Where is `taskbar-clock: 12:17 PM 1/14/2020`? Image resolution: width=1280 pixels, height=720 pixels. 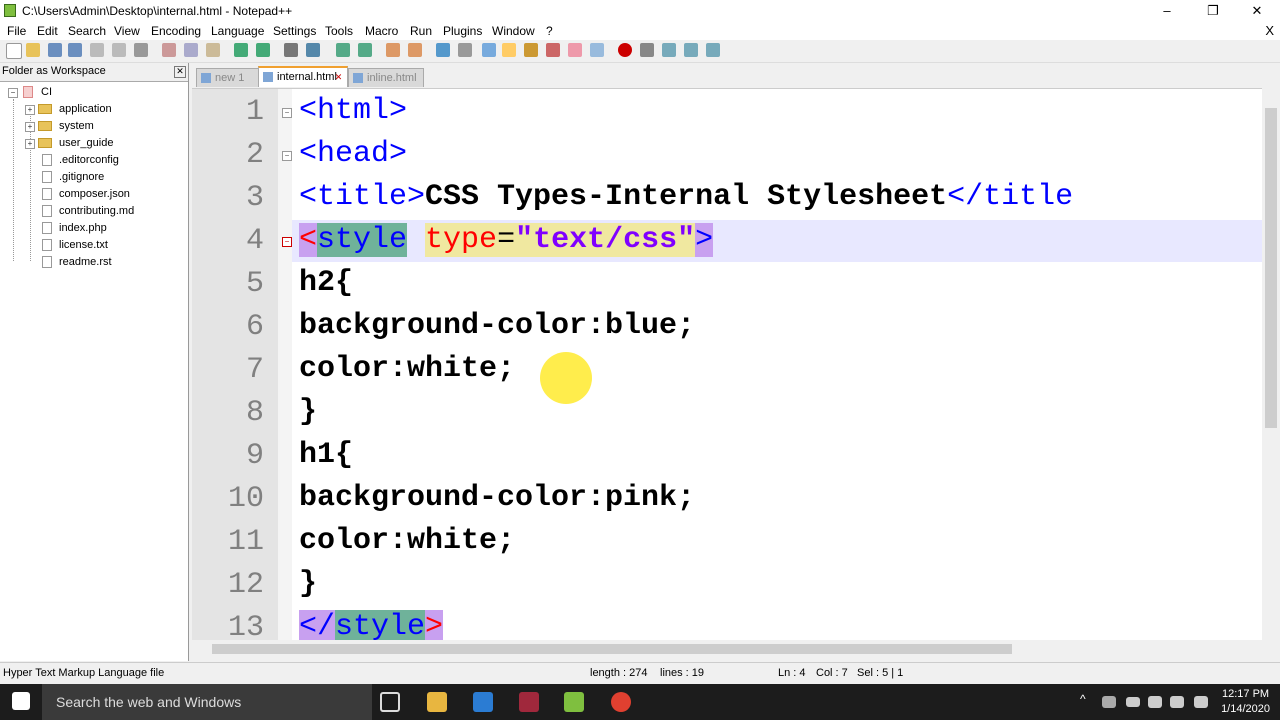 taskbar-clock: 12:17 PM 1/14/2020 is located at coordinates (1245, 702).